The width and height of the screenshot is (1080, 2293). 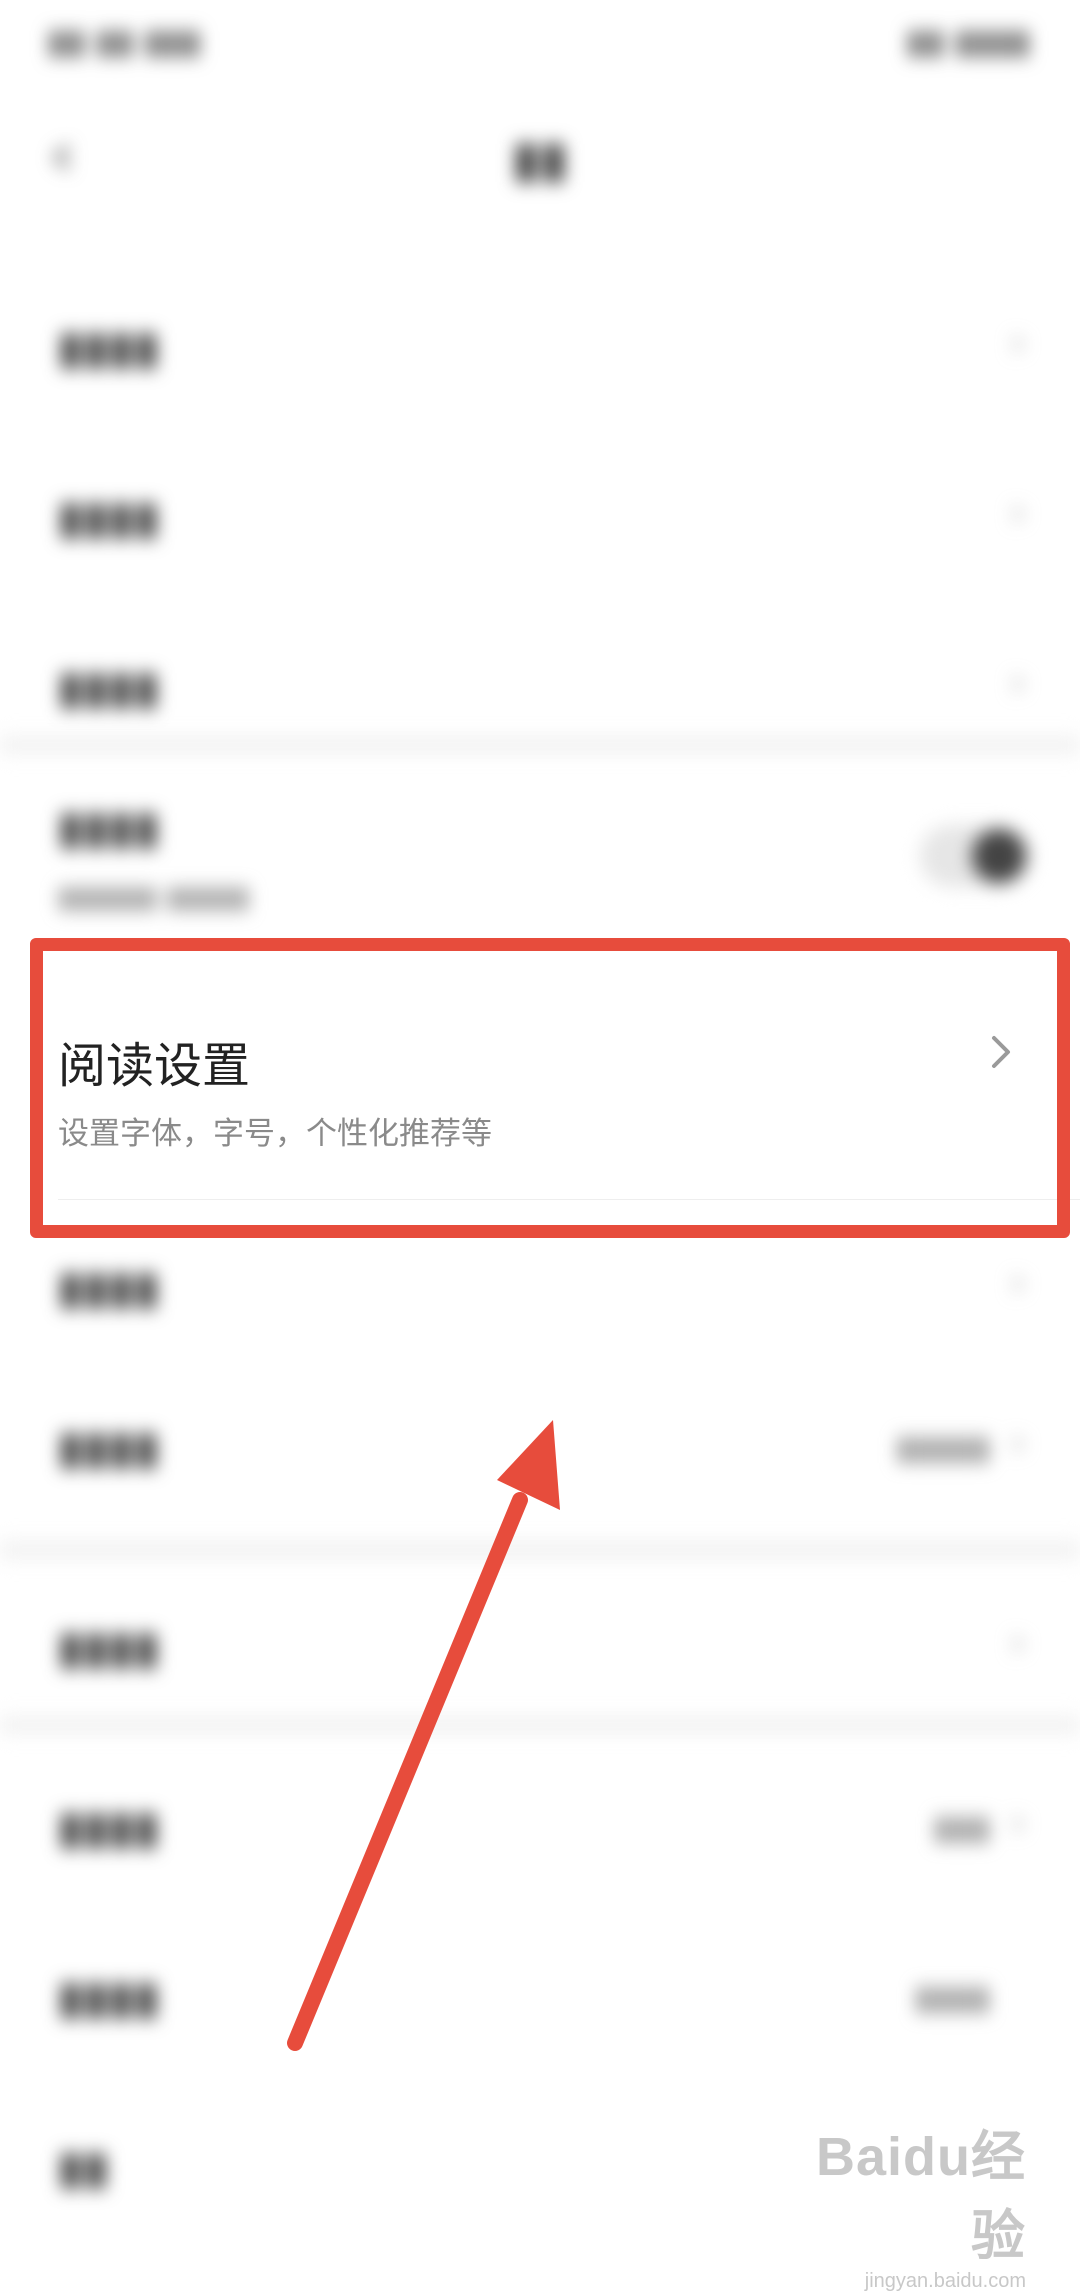 I want to click on watermark: Baidu经验 jingyan.baidu.com, so click(x=901, y=2202).